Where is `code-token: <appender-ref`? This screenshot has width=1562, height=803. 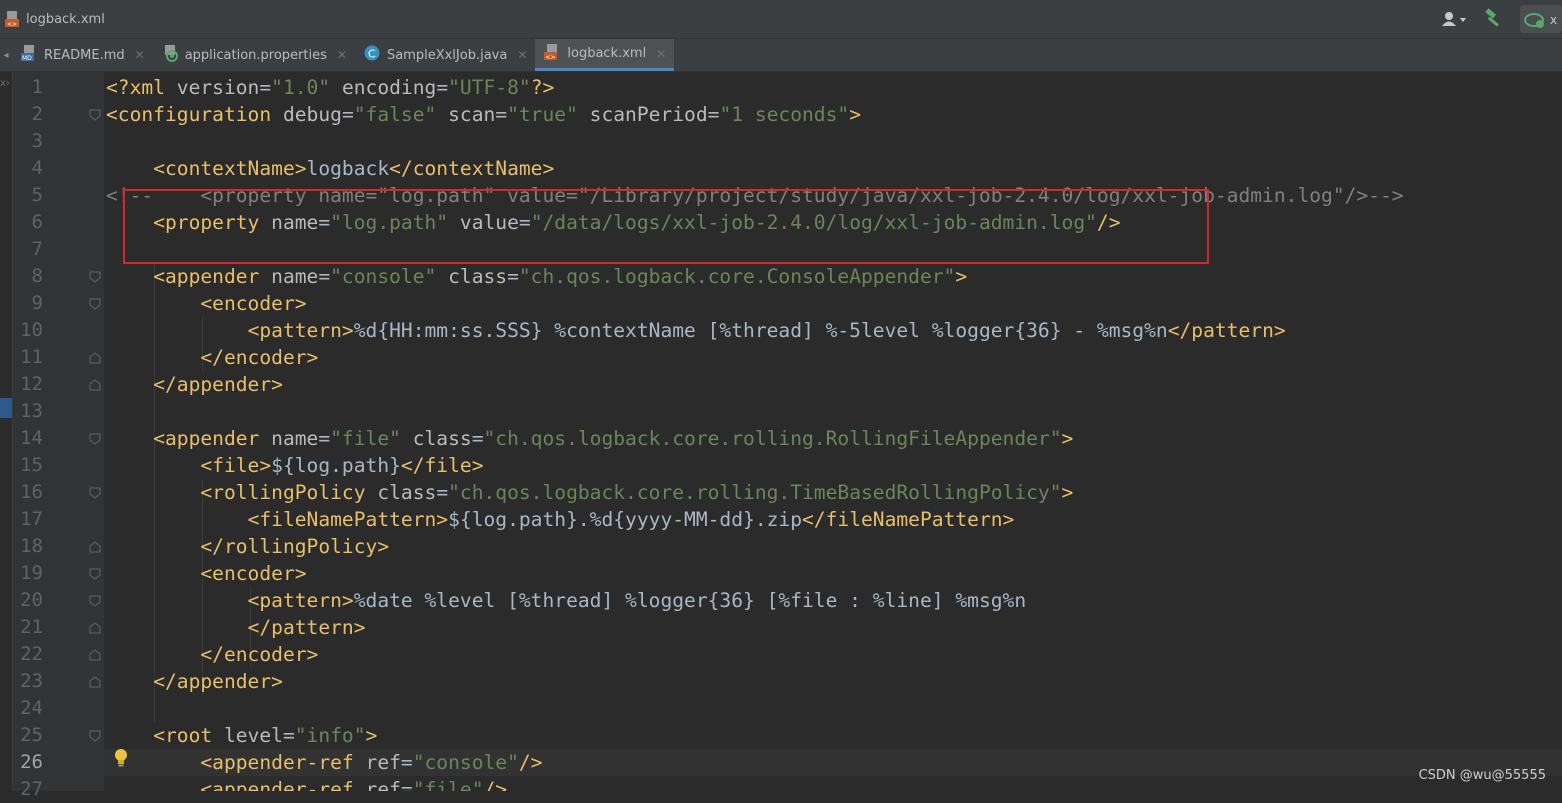
code-token: <appender-ref is located at coordinates (283, 784).